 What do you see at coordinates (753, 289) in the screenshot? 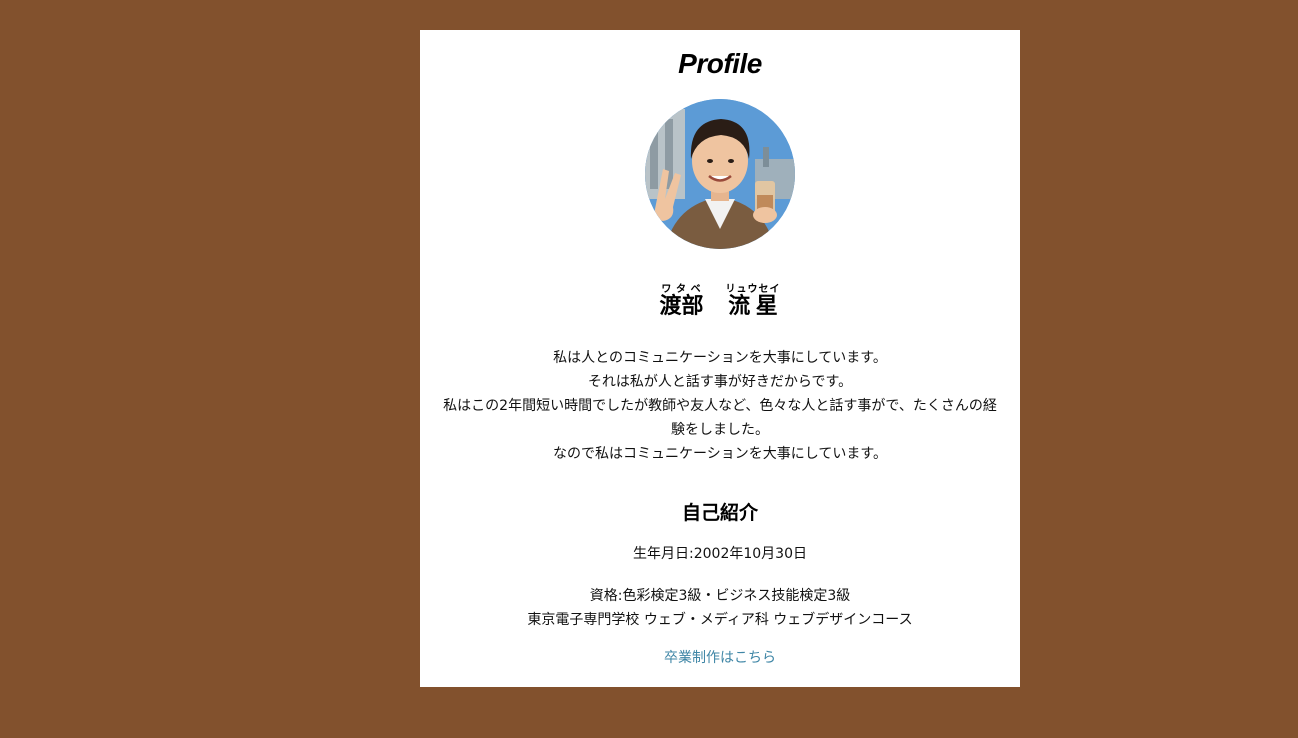
I see `given-name-ruby: リュウセイ` at bounding box center [753, 289].